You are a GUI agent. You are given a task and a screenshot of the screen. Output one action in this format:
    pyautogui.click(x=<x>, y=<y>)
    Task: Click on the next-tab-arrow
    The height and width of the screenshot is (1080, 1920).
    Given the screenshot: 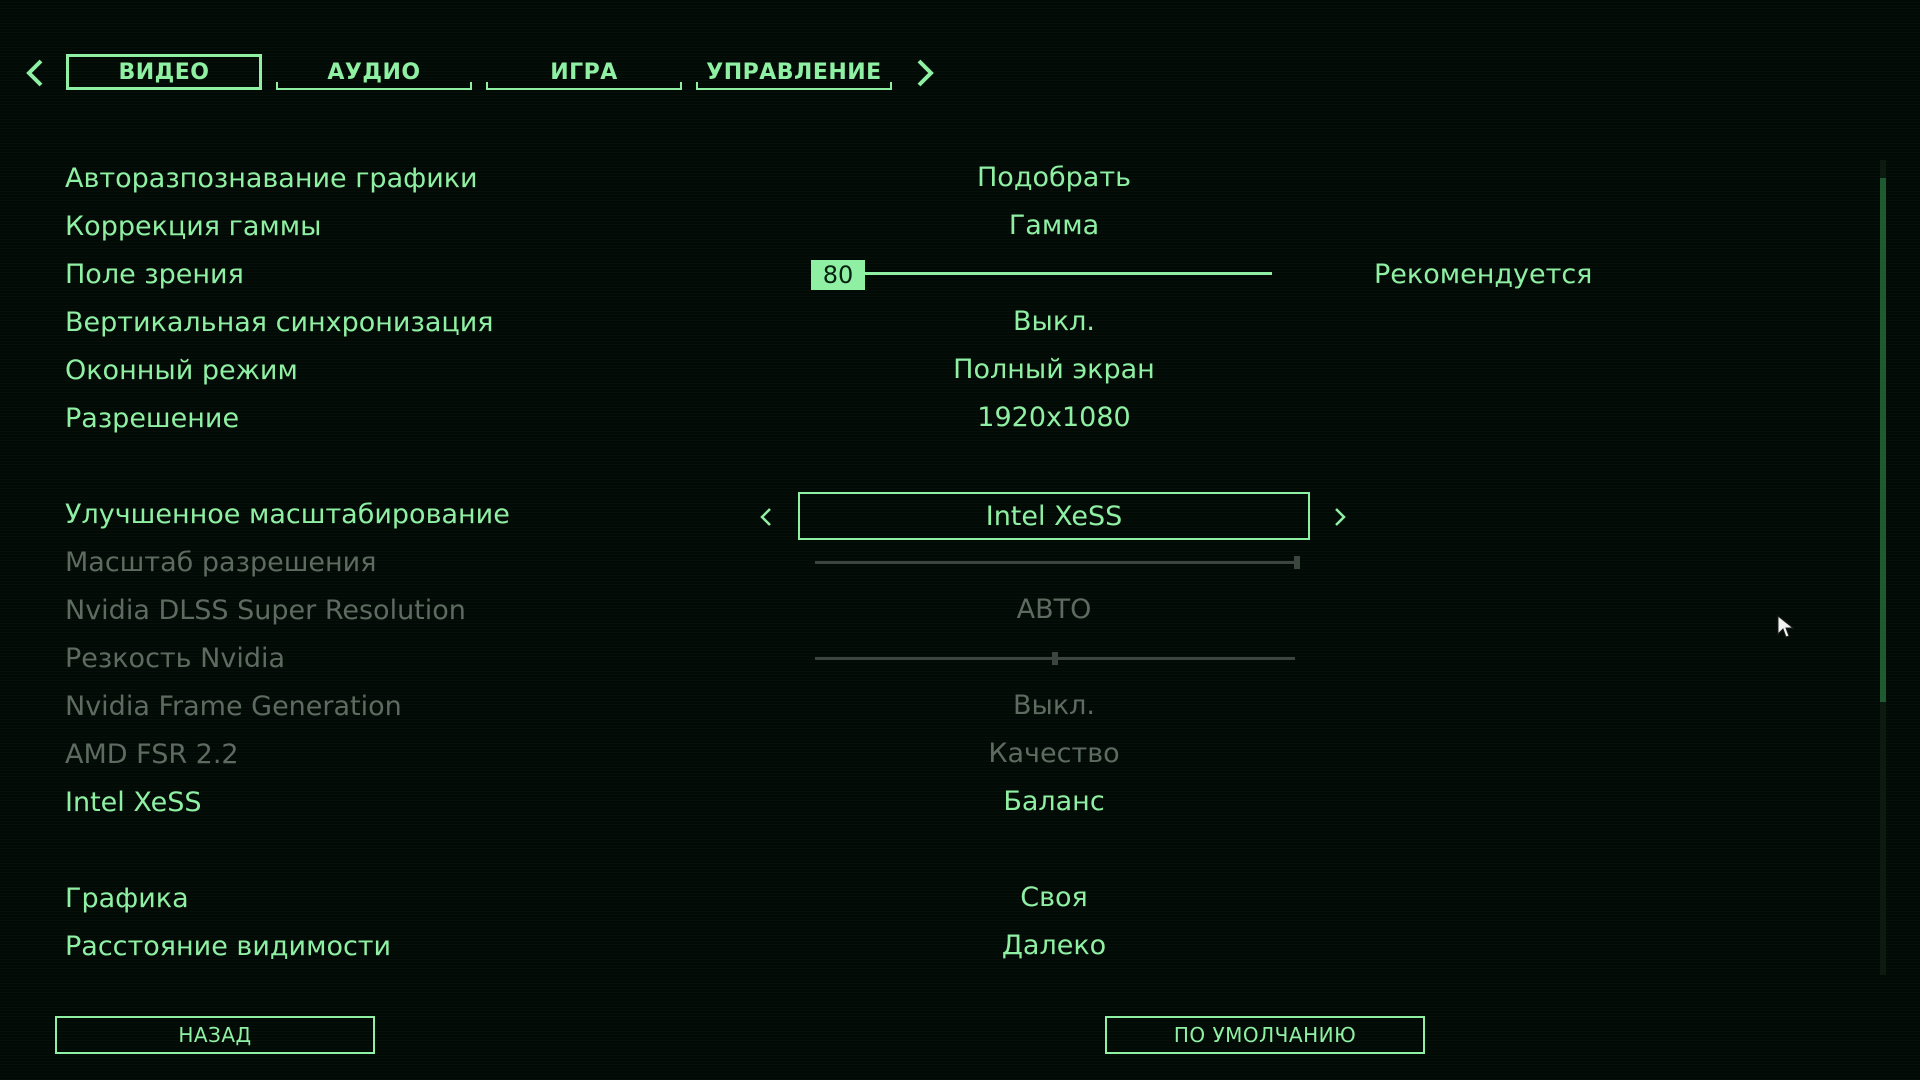 What is the action you would take?
    pyautogui.click(x=926, y=73)
    